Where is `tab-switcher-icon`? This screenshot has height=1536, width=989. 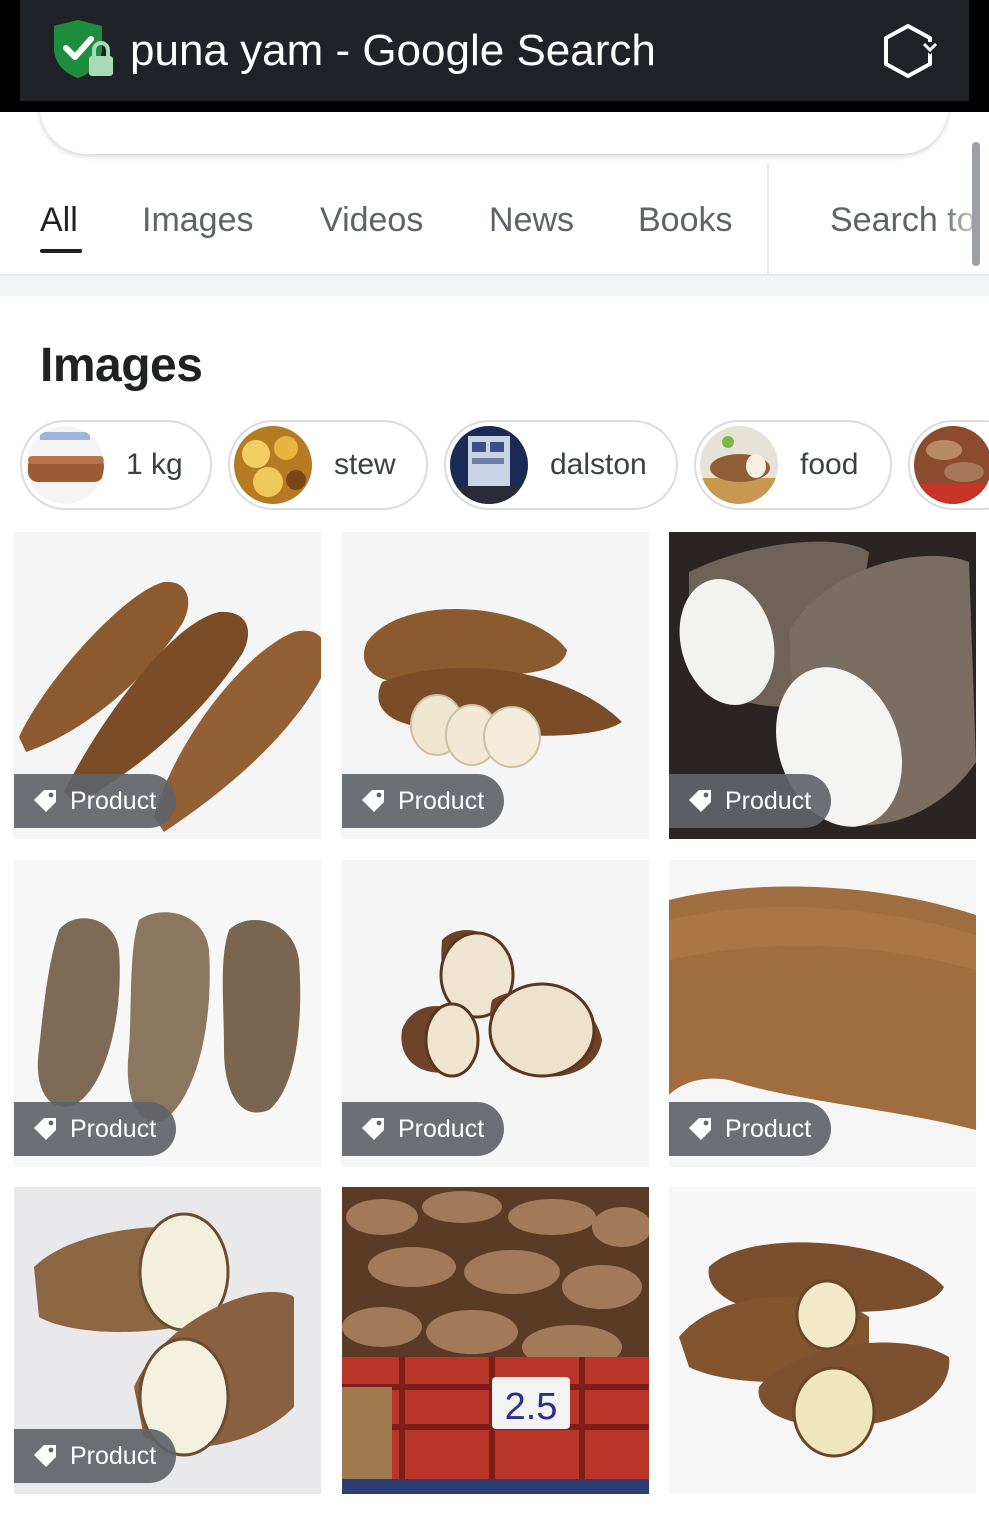 tab-switcher-icon is located at coordinates (908, 51).